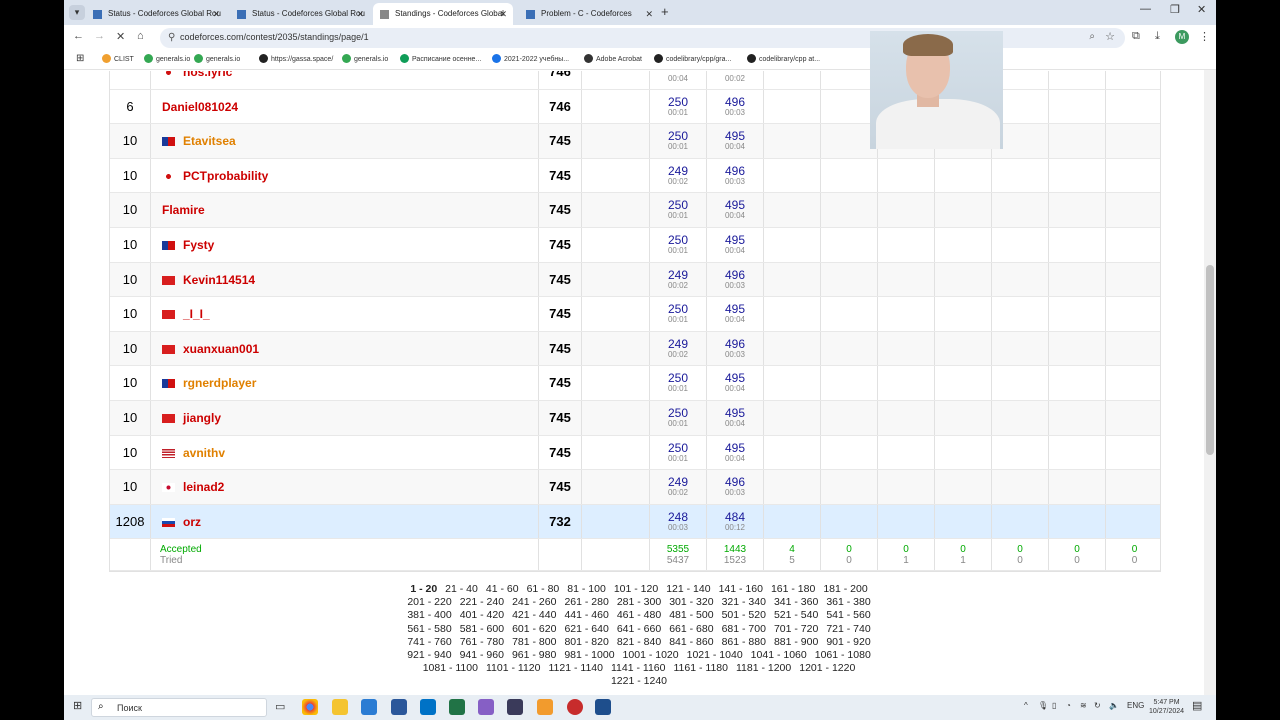  Describe the element at coordinates (183, 210) in the screenshot. I see `participant-name: Flamire` at that location.